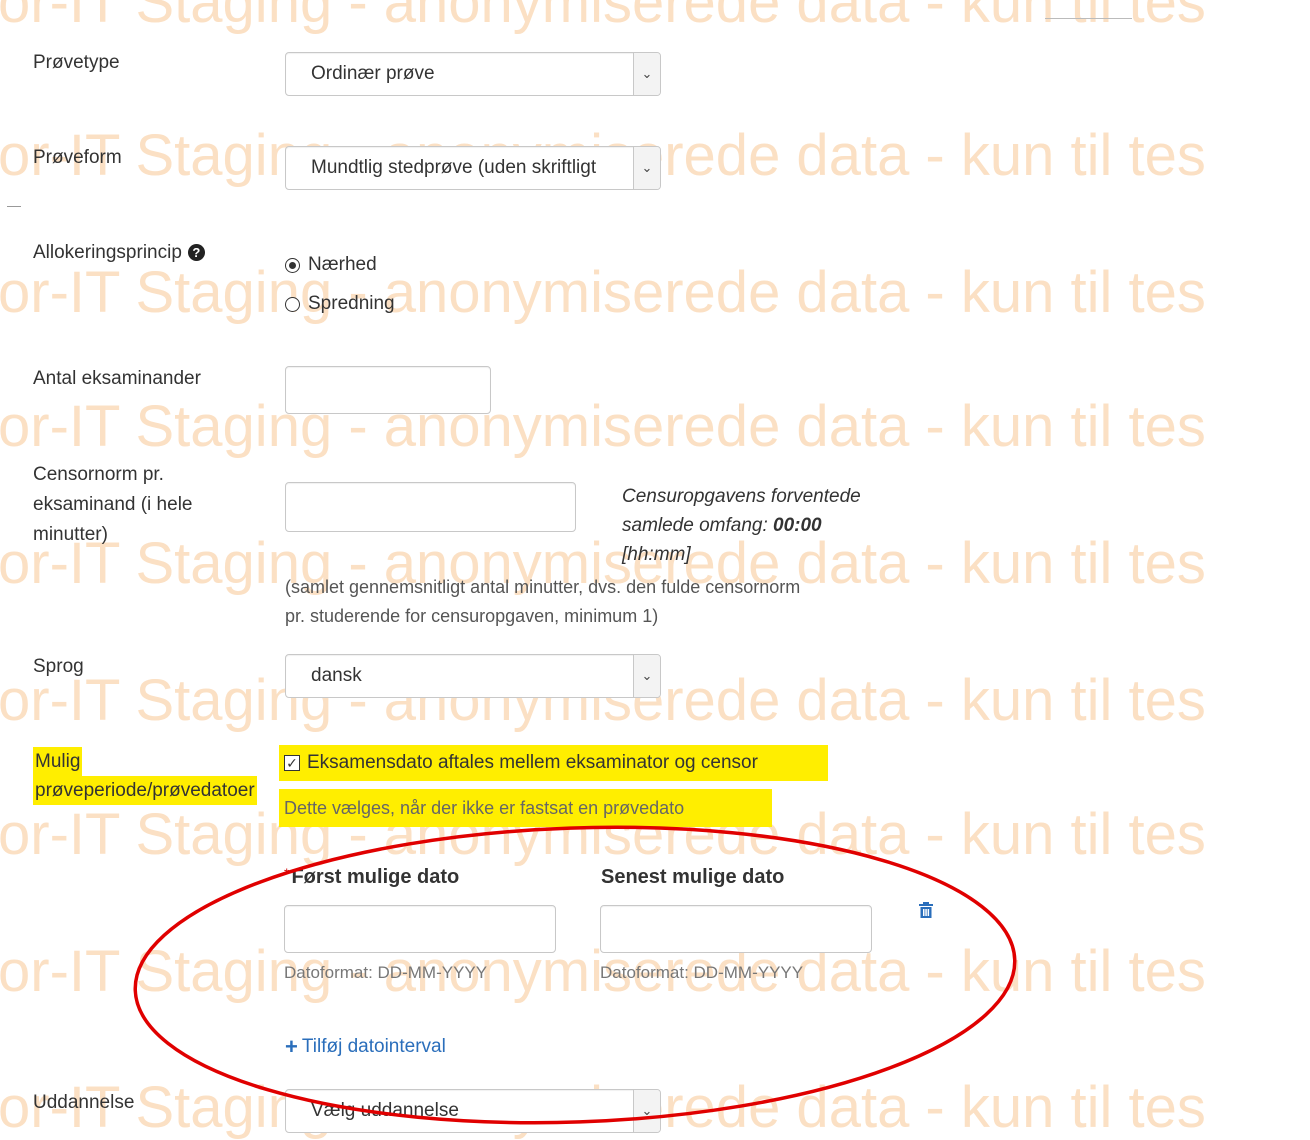 The image size is (1310, 1140). What do you see at coordinates (926, 910) in the screenshot?
I see `trash-icon` at bounding box center [926, 910].